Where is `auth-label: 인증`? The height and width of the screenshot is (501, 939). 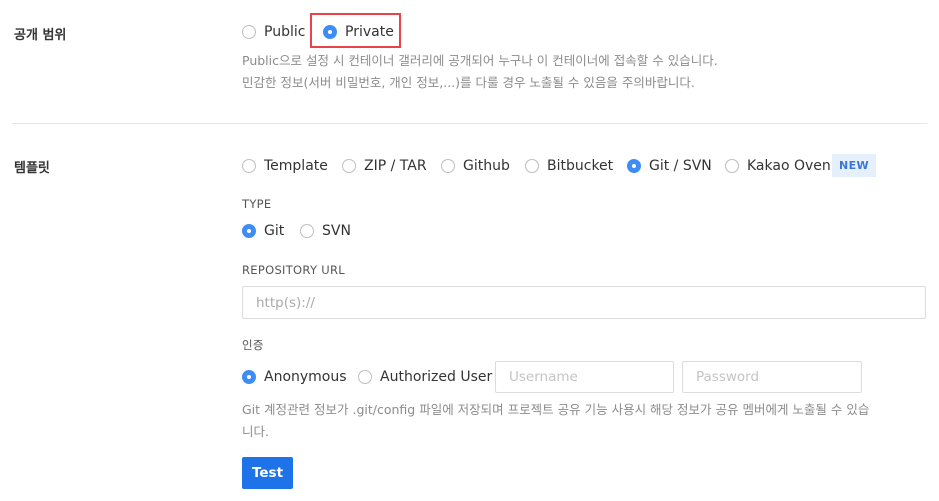
auth-label: 인증 is located at coordinates (253, 345).